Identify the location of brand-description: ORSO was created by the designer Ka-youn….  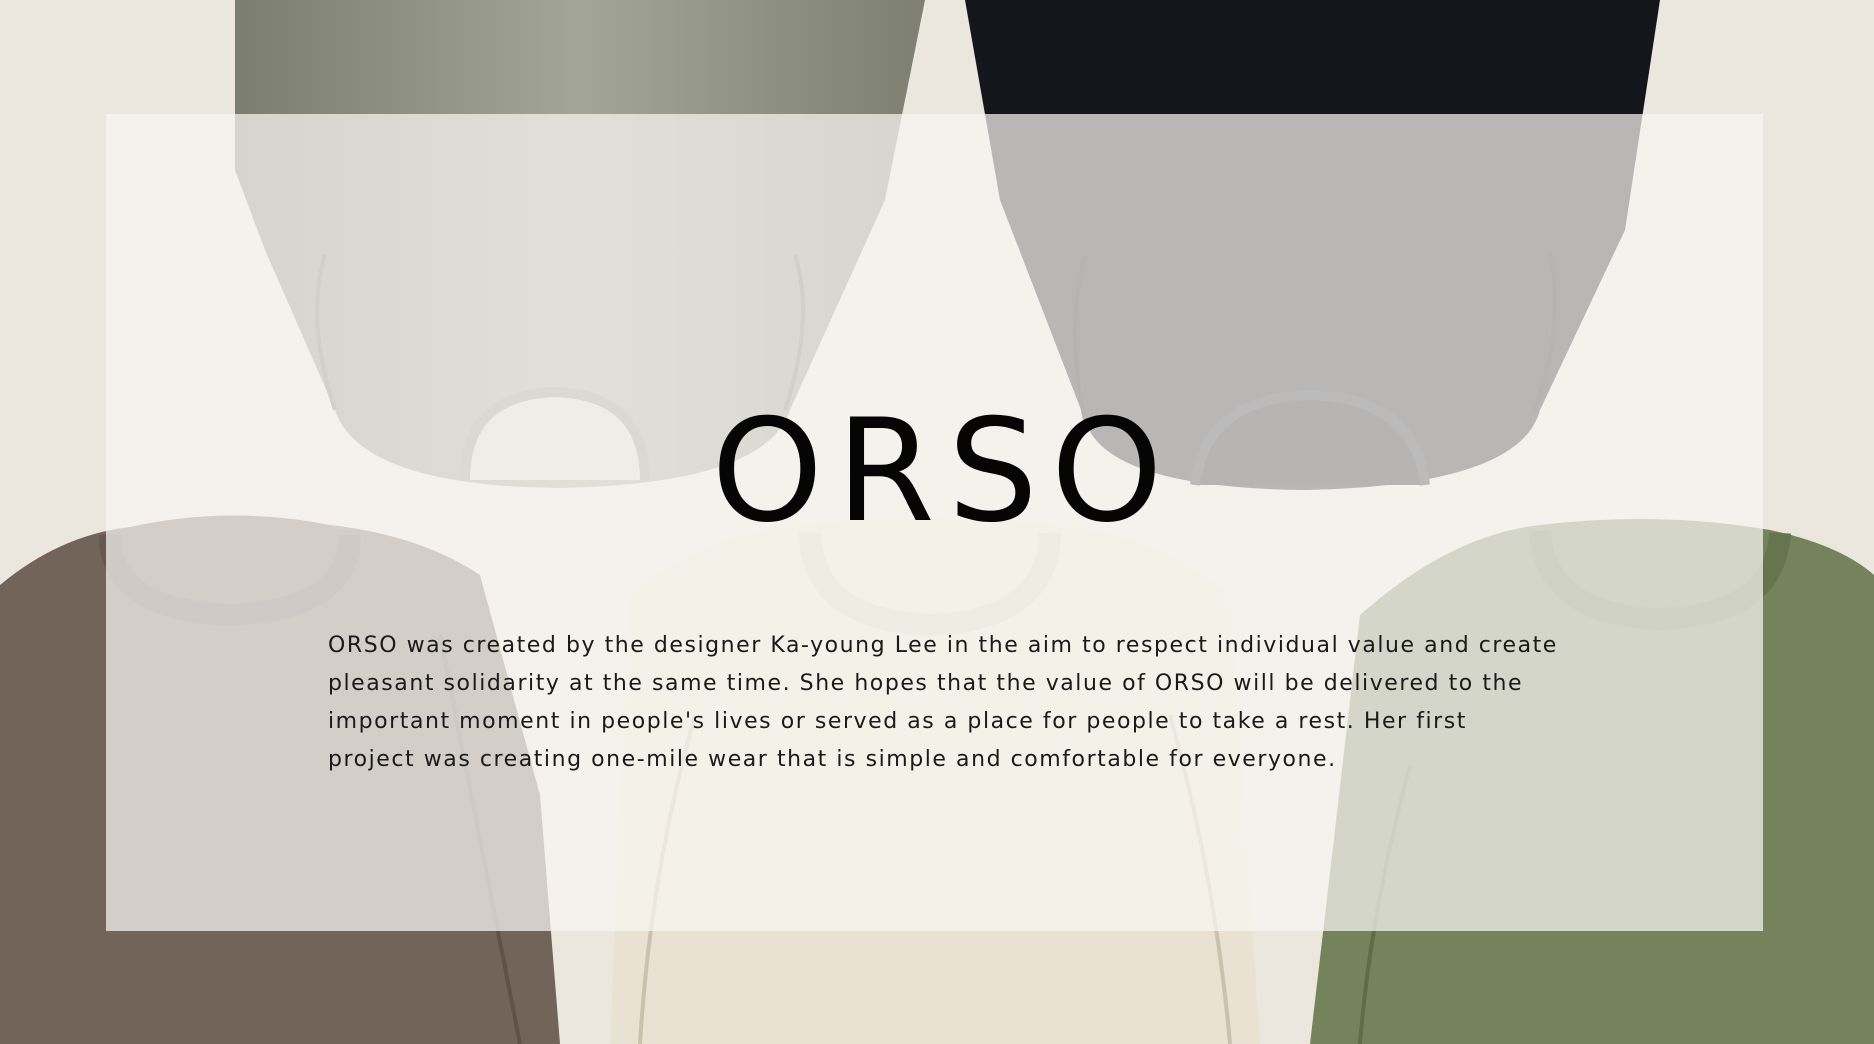
(943, 702).